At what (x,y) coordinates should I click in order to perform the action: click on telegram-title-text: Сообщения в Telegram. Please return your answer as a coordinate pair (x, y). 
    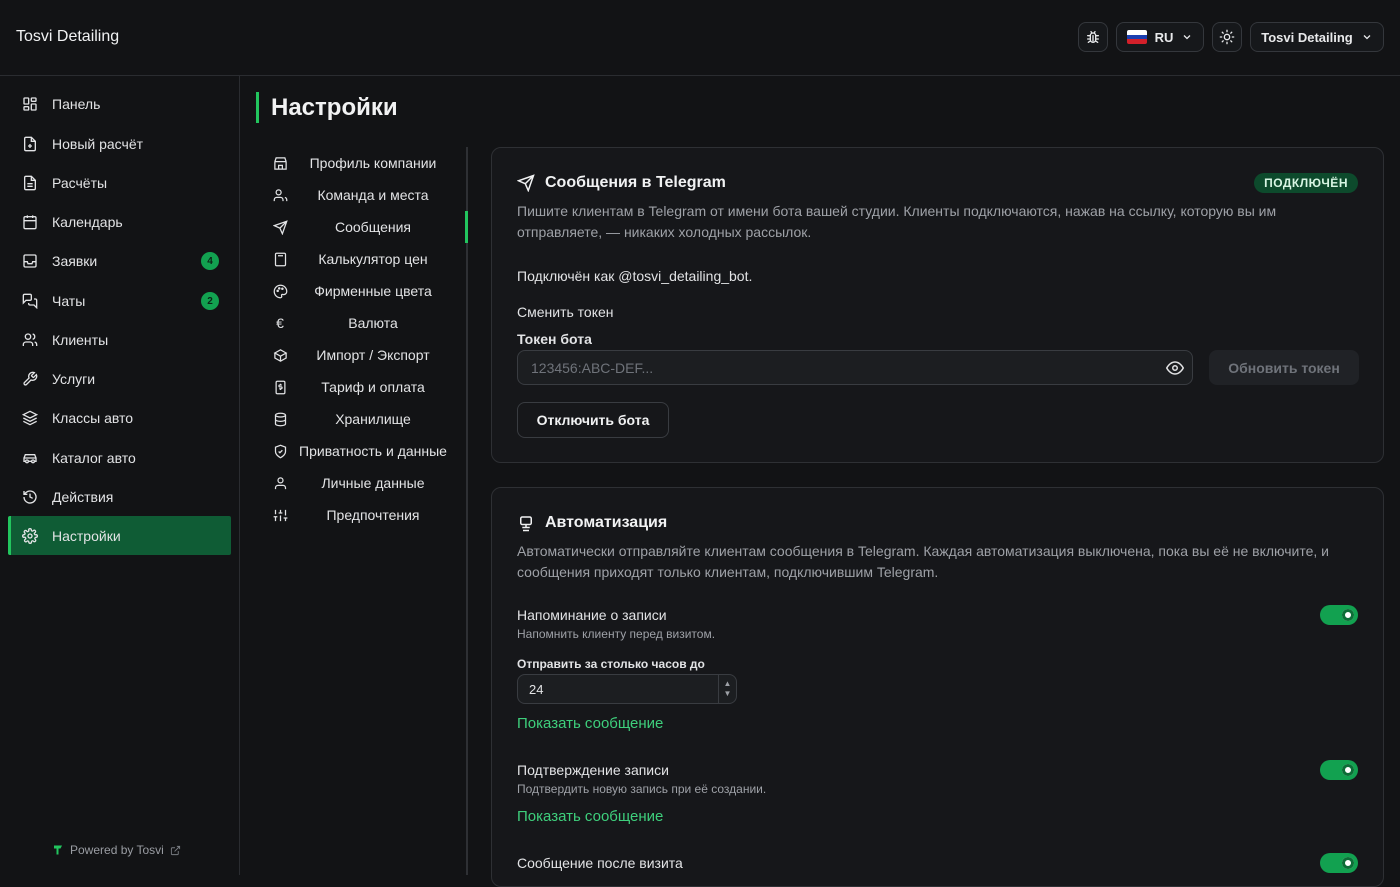
    Looking at the image, I should click on (635, 182).